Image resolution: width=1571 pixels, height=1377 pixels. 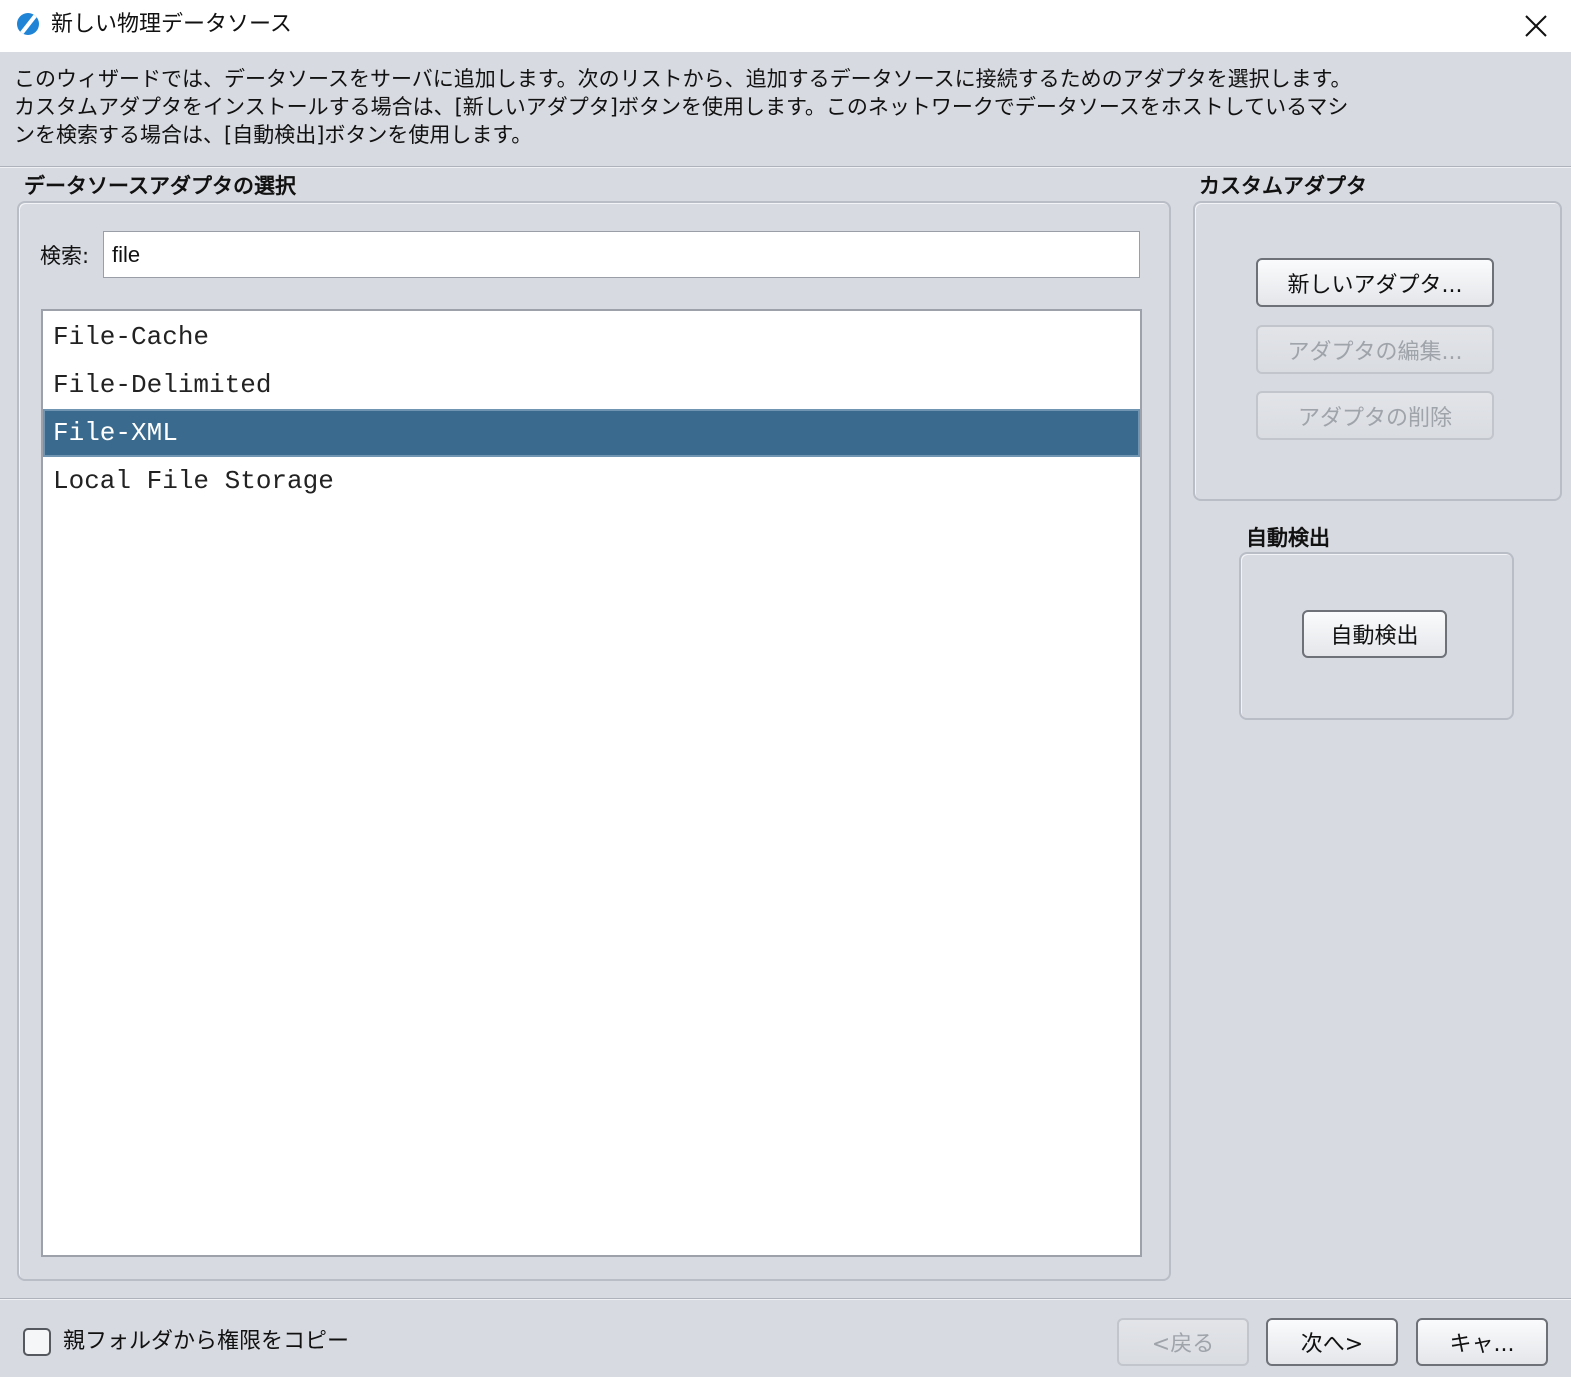 What do you see at coordinates (1375, 415) in the screenshot?
I see `delete-adapter-button: アダプタの削除` at bounding box center [1375, 415].